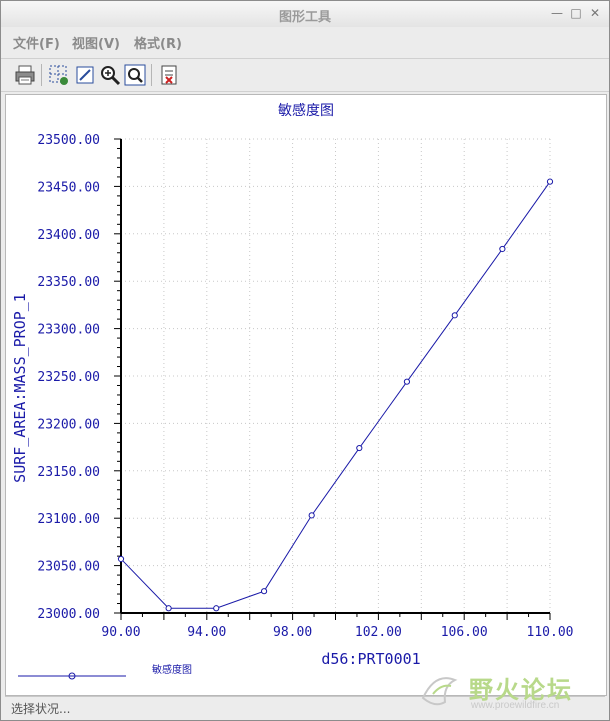 The image size is (610, 721). Describe the element at coordinates (68, 282) in the screenshot. I see `y-tick-label: 23350.00` at that location.